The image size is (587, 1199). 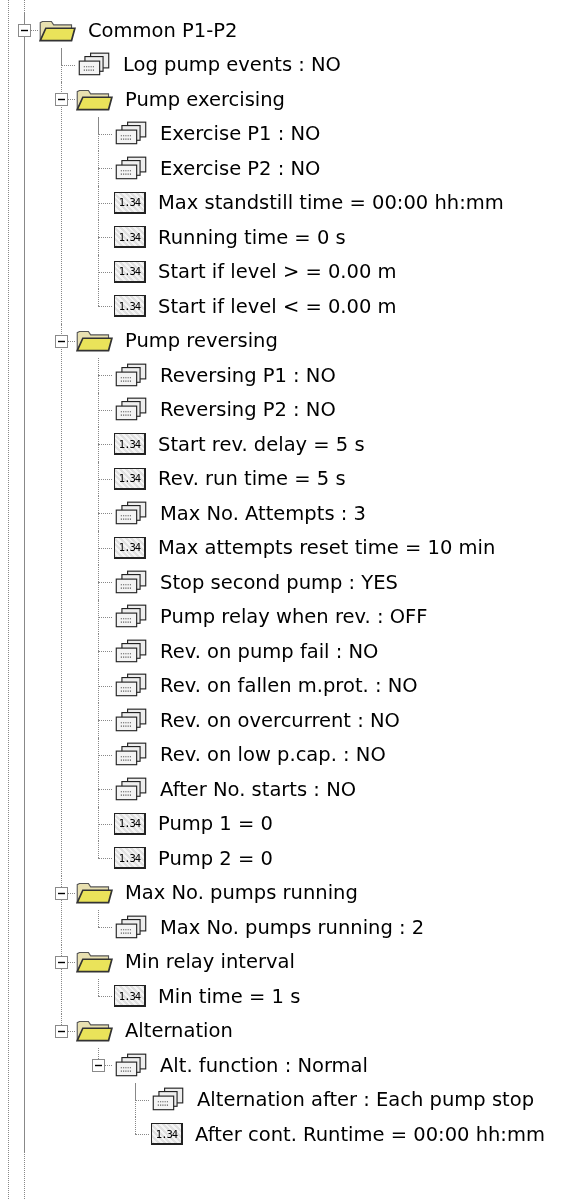 What do you see at coordinates (264, 1065) in the screenshot?
I see `tree-item: Alt. function : Normal` at bounding box center [264, 1065].